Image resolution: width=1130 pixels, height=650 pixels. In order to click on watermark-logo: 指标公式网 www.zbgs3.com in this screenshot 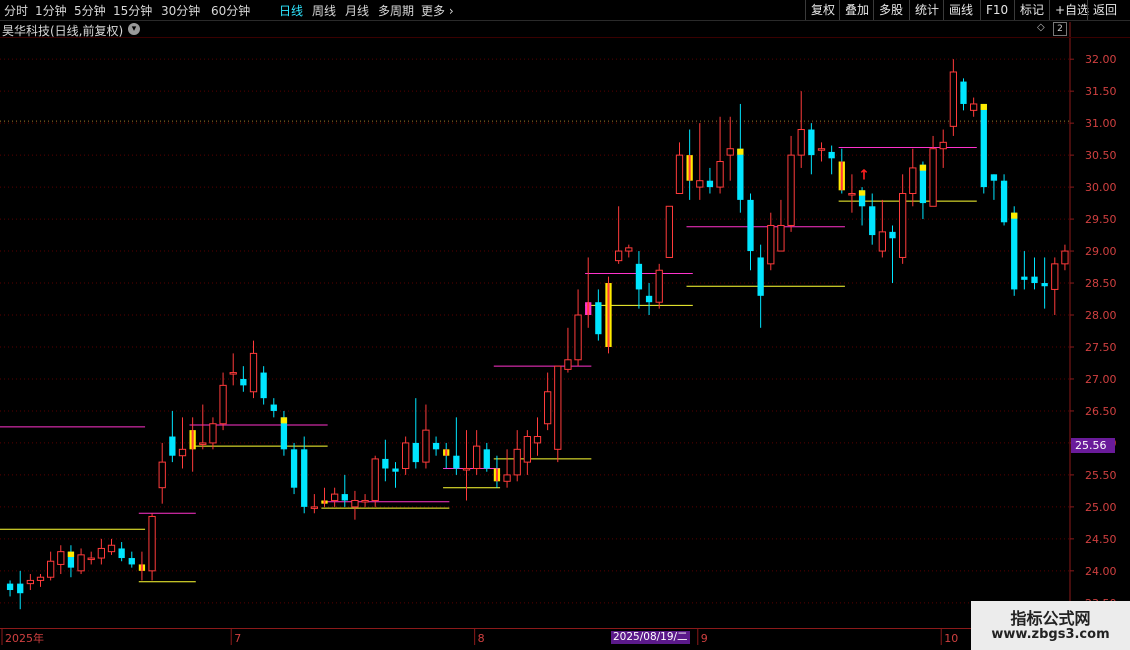, I will do `click(1050, 625)`.